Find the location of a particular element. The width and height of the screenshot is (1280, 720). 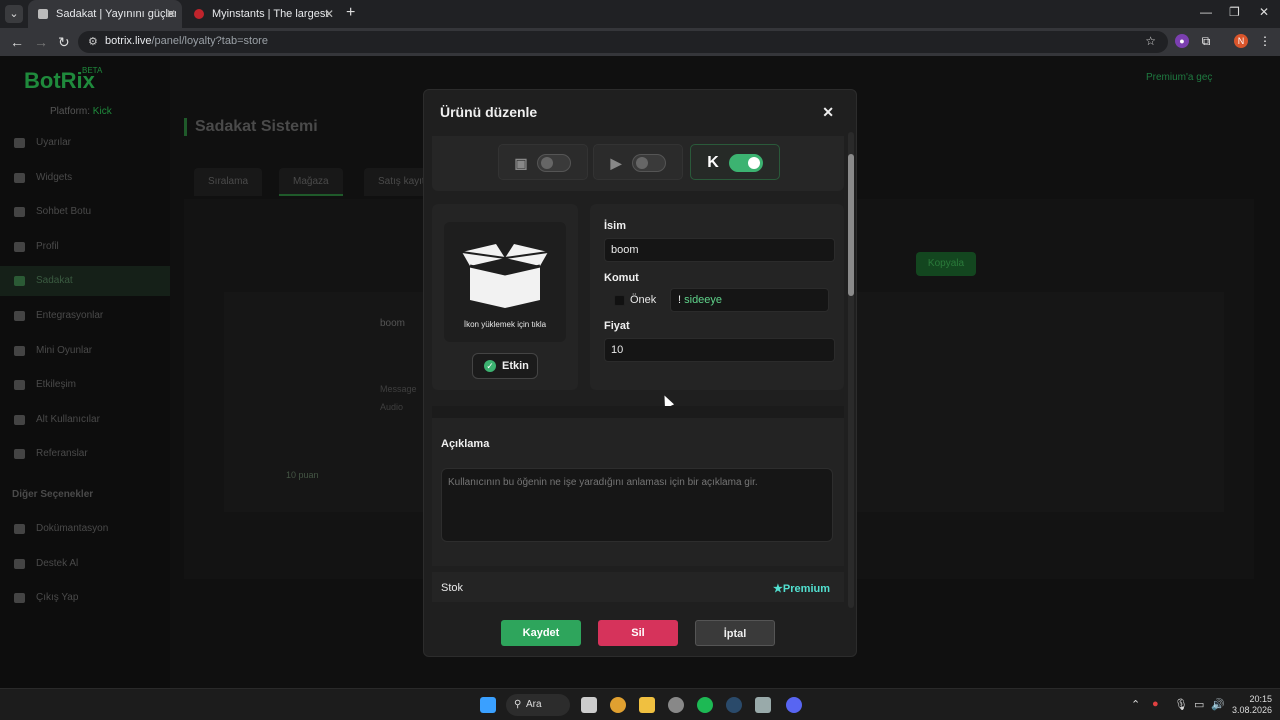

name-label: İsim is located at coordinates (615, 226).